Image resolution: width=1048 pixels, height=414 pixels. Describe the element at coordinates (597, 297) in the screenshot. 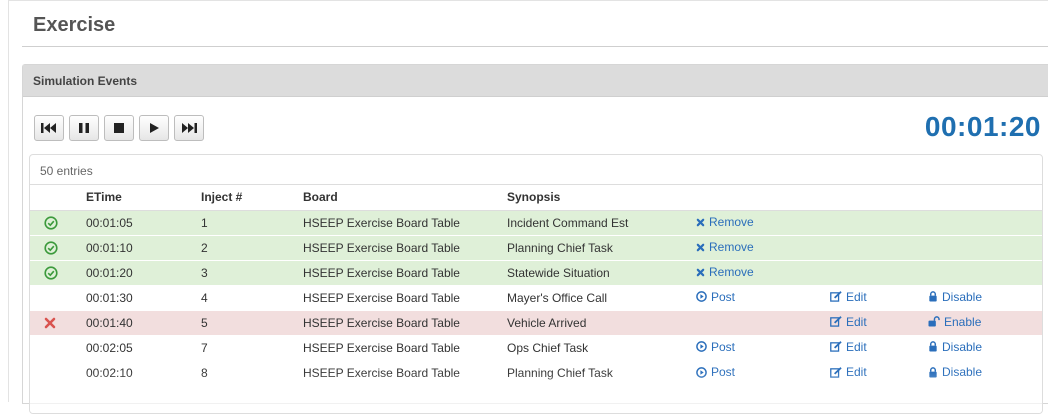

I see `synopsis-cell: Mayer's Office Call` at that location.